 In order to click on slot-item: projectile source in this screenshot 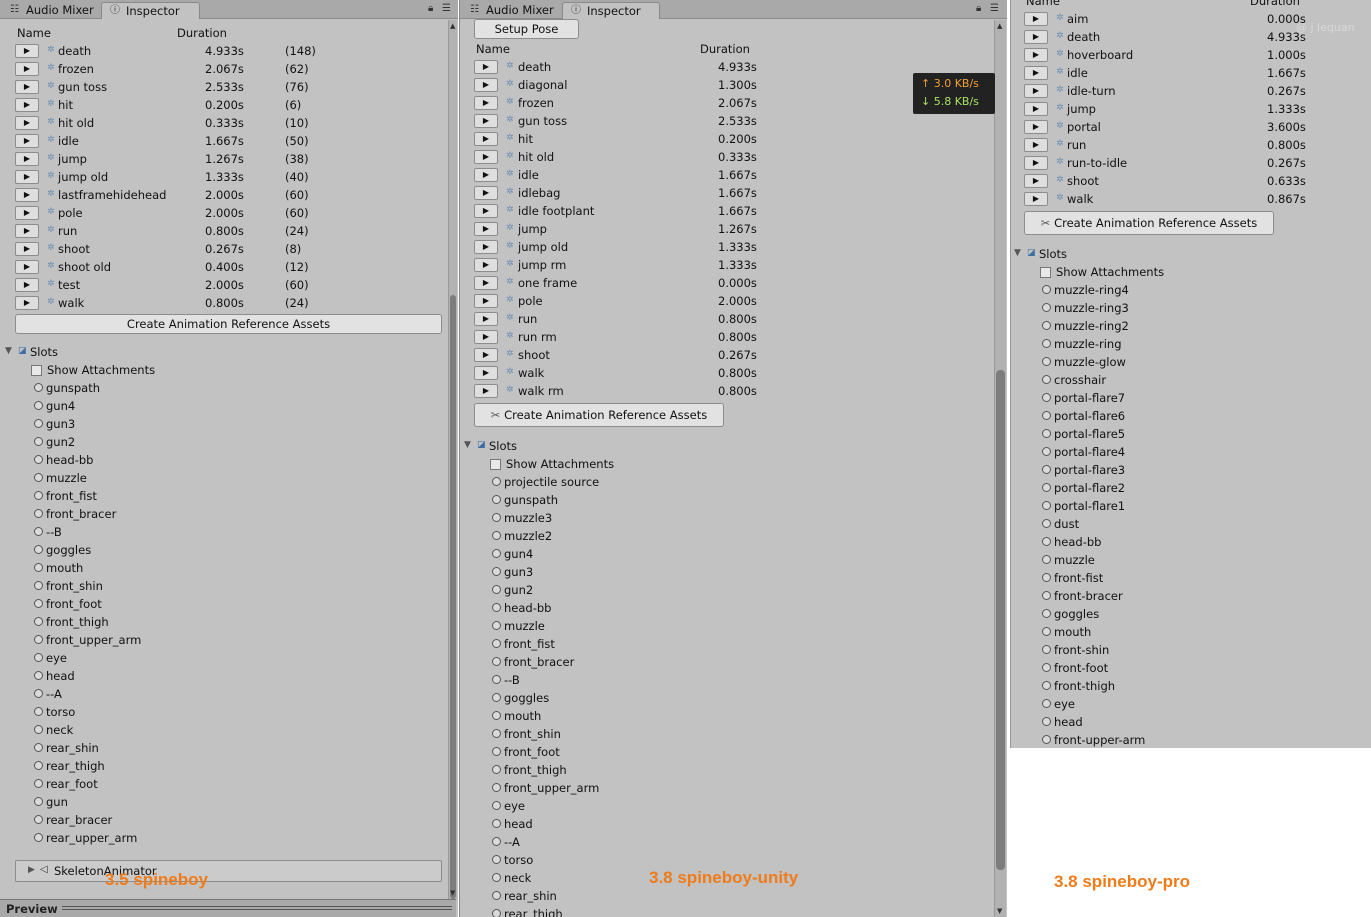, I will do `click(602, 483)`.